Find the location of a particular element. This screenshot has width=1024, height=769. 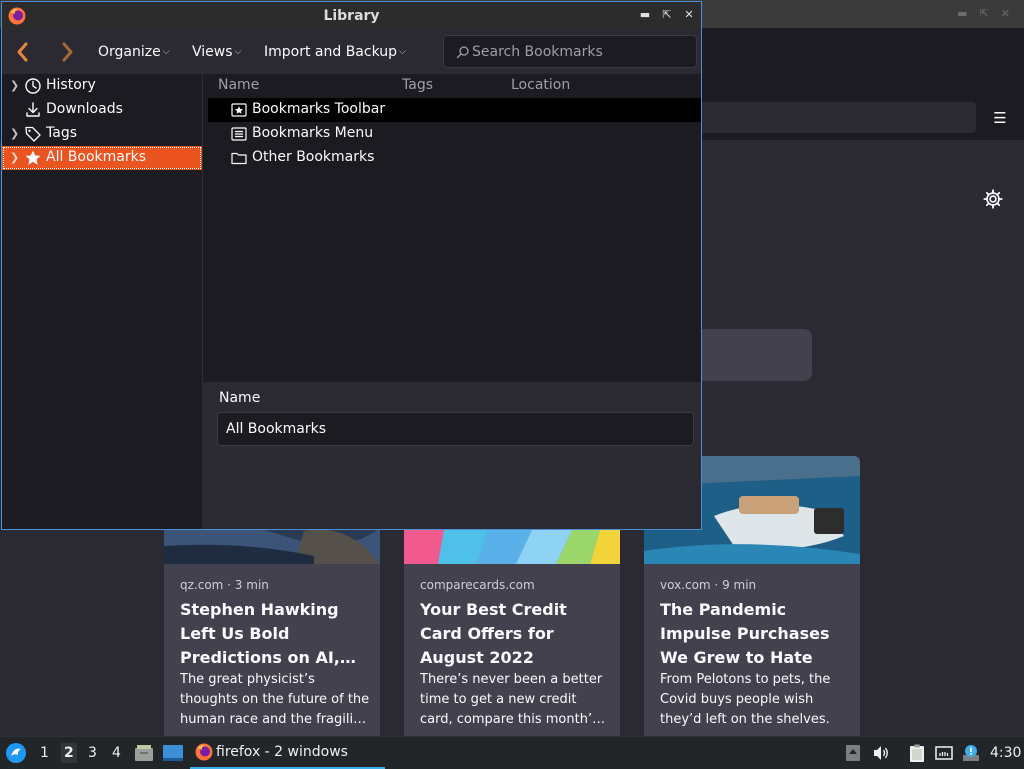

library-window-controls: ▬ ⇱ ✕ is located at coordinates (667, 15).